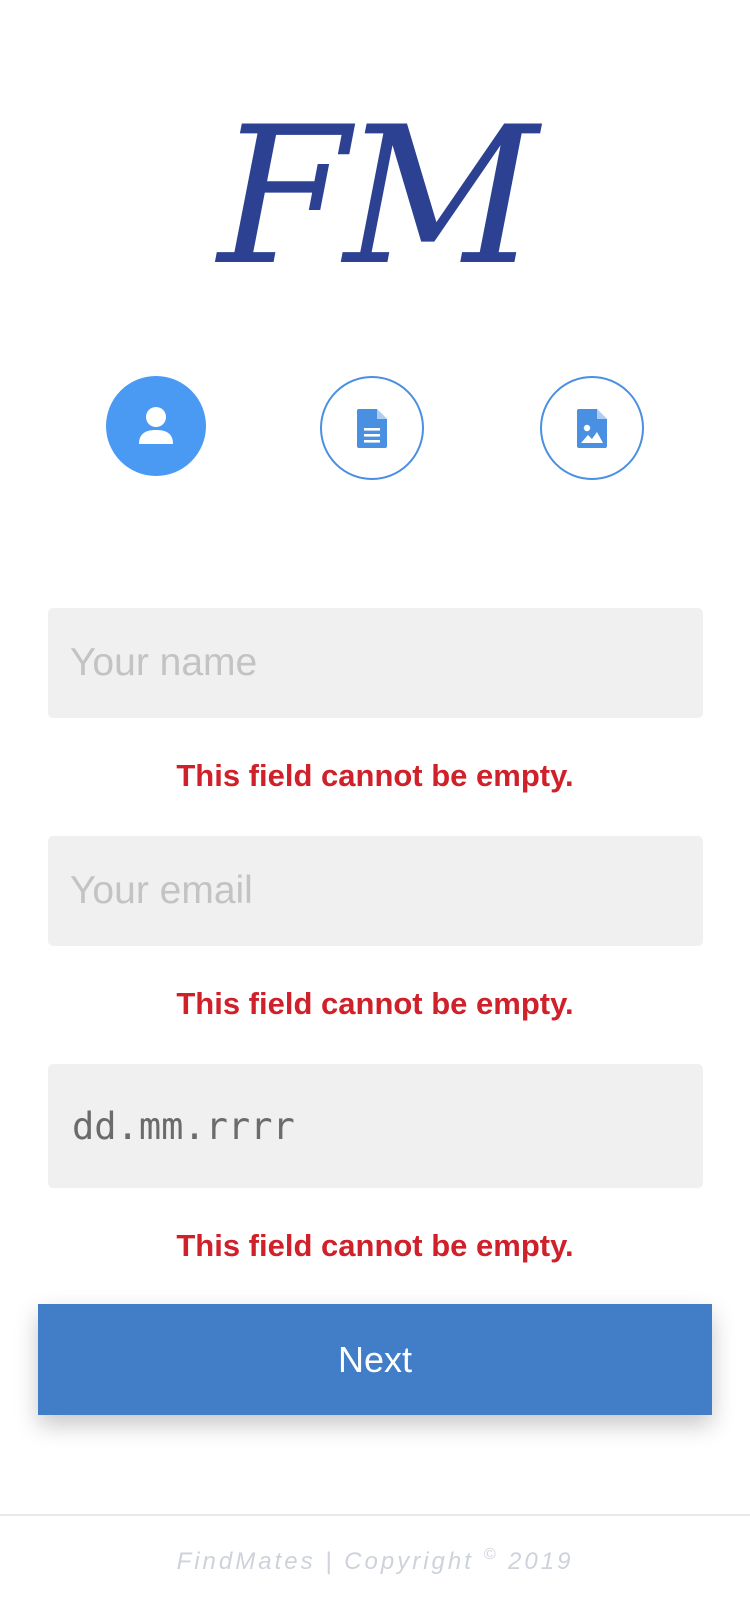  Describe the element at coordinates (377, 196) in the screenshot. I see `app-logo: FM` at that location.